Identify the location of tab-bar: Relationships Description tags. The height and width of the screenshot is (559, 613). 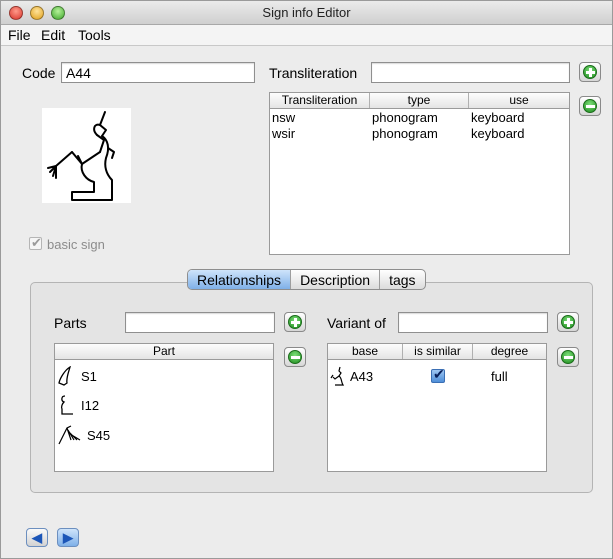
(306, 279).